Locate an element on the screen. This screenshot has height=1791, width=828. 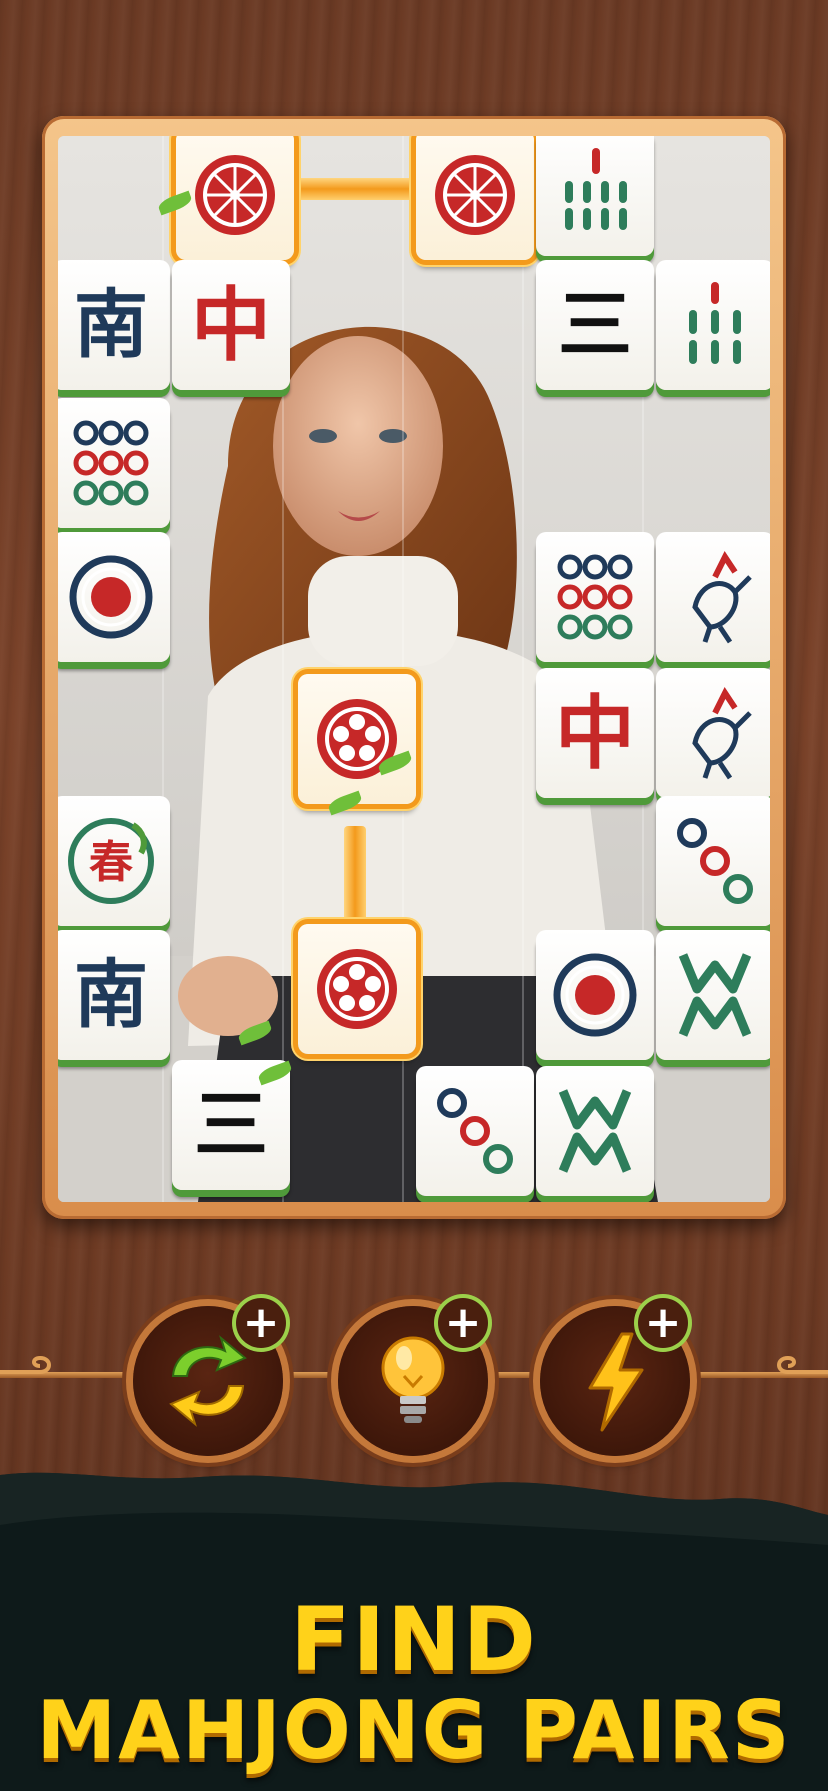
rail-ornament-left is located at coordinates (25, 1364).